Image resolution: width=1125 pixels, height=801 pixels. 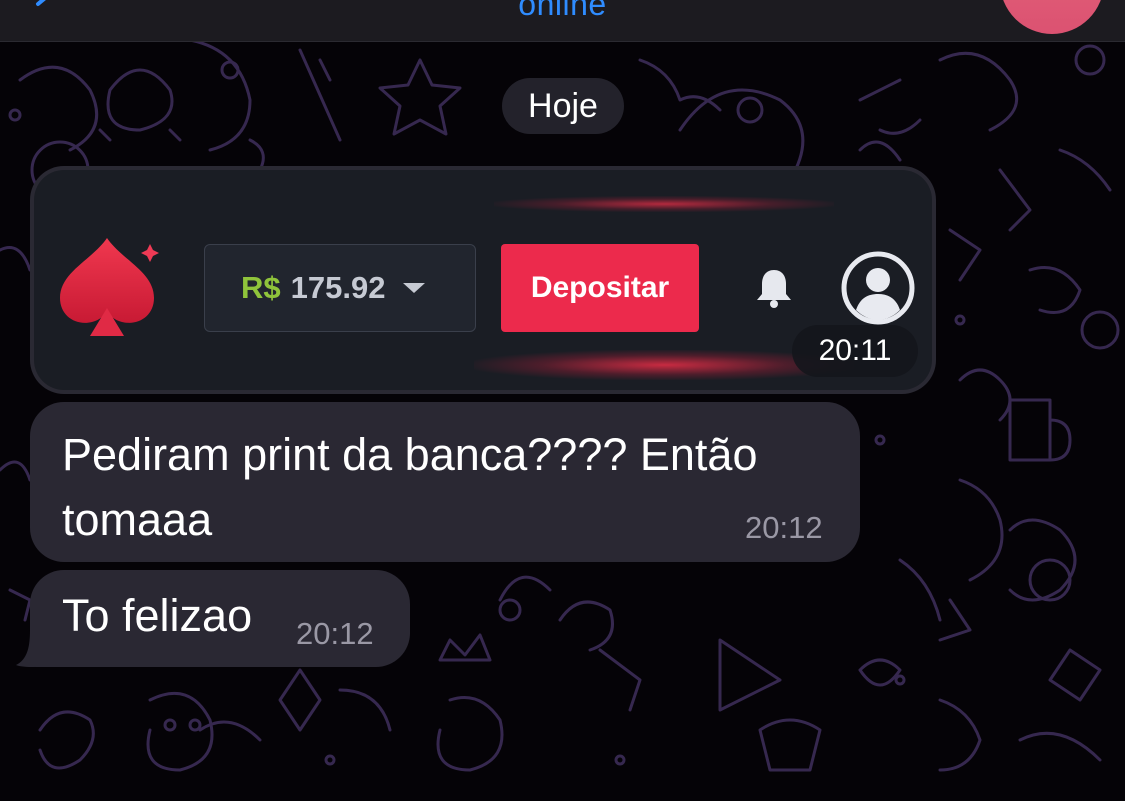 I want to click on user-circle-icon, so click(x=878, y=288).